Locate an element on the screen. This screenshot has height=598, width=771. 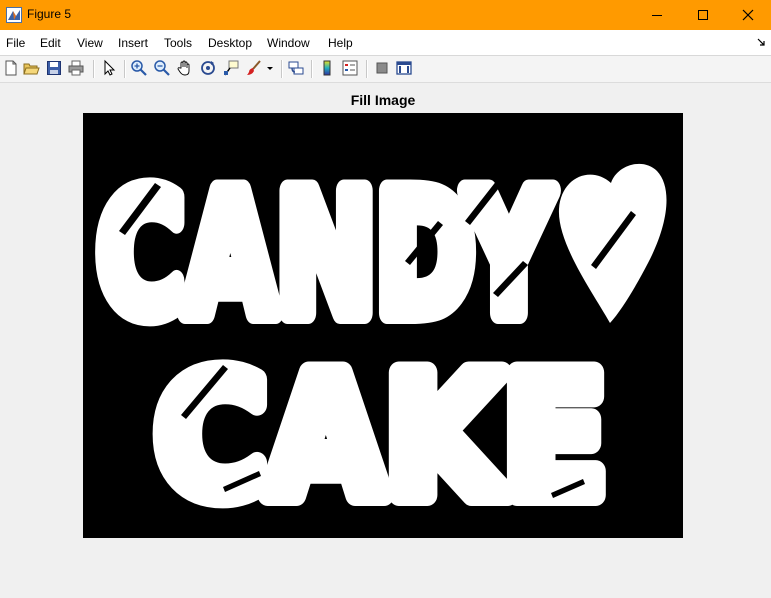
axes-title: Fill Image is located at coordinates (383, 100).